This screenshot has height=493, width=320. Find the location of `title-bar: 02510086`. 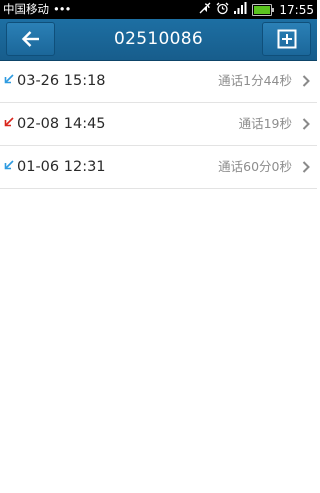

title-bar: 02510086 is located at coordinates (158, 39).